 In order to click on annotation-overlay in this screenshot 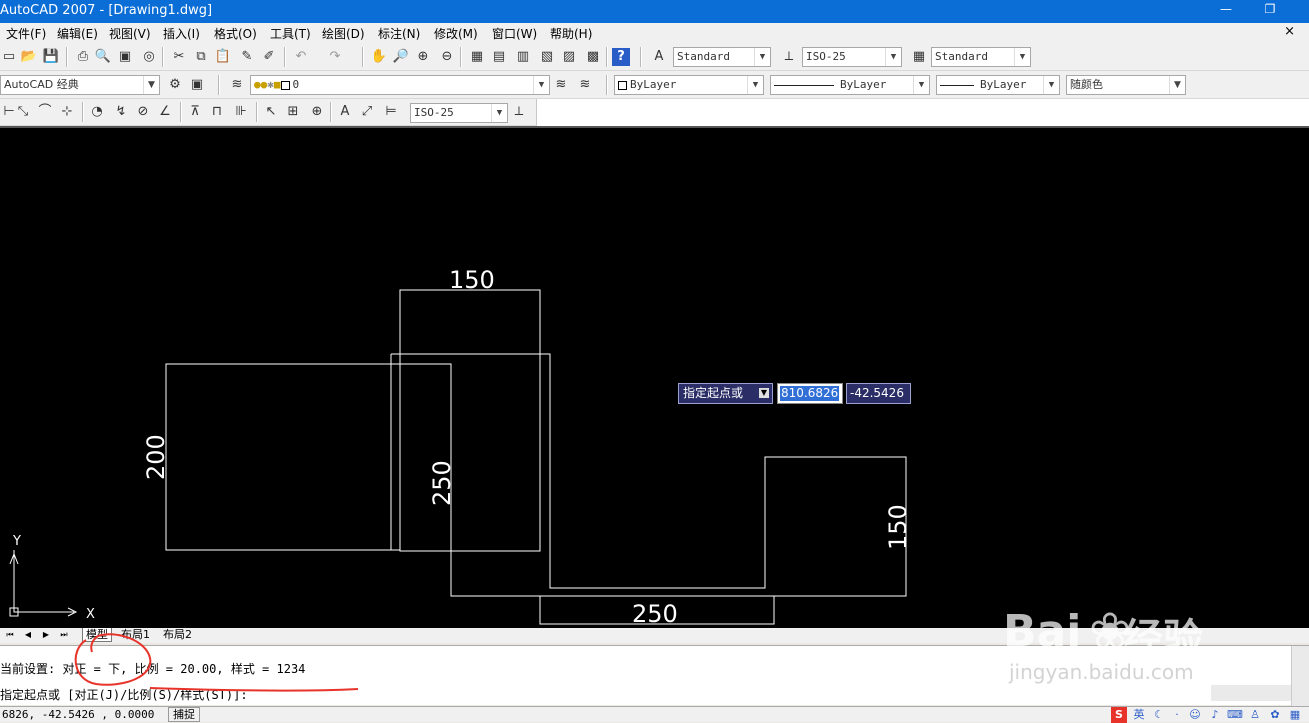, I will do `click(216, 662)`.